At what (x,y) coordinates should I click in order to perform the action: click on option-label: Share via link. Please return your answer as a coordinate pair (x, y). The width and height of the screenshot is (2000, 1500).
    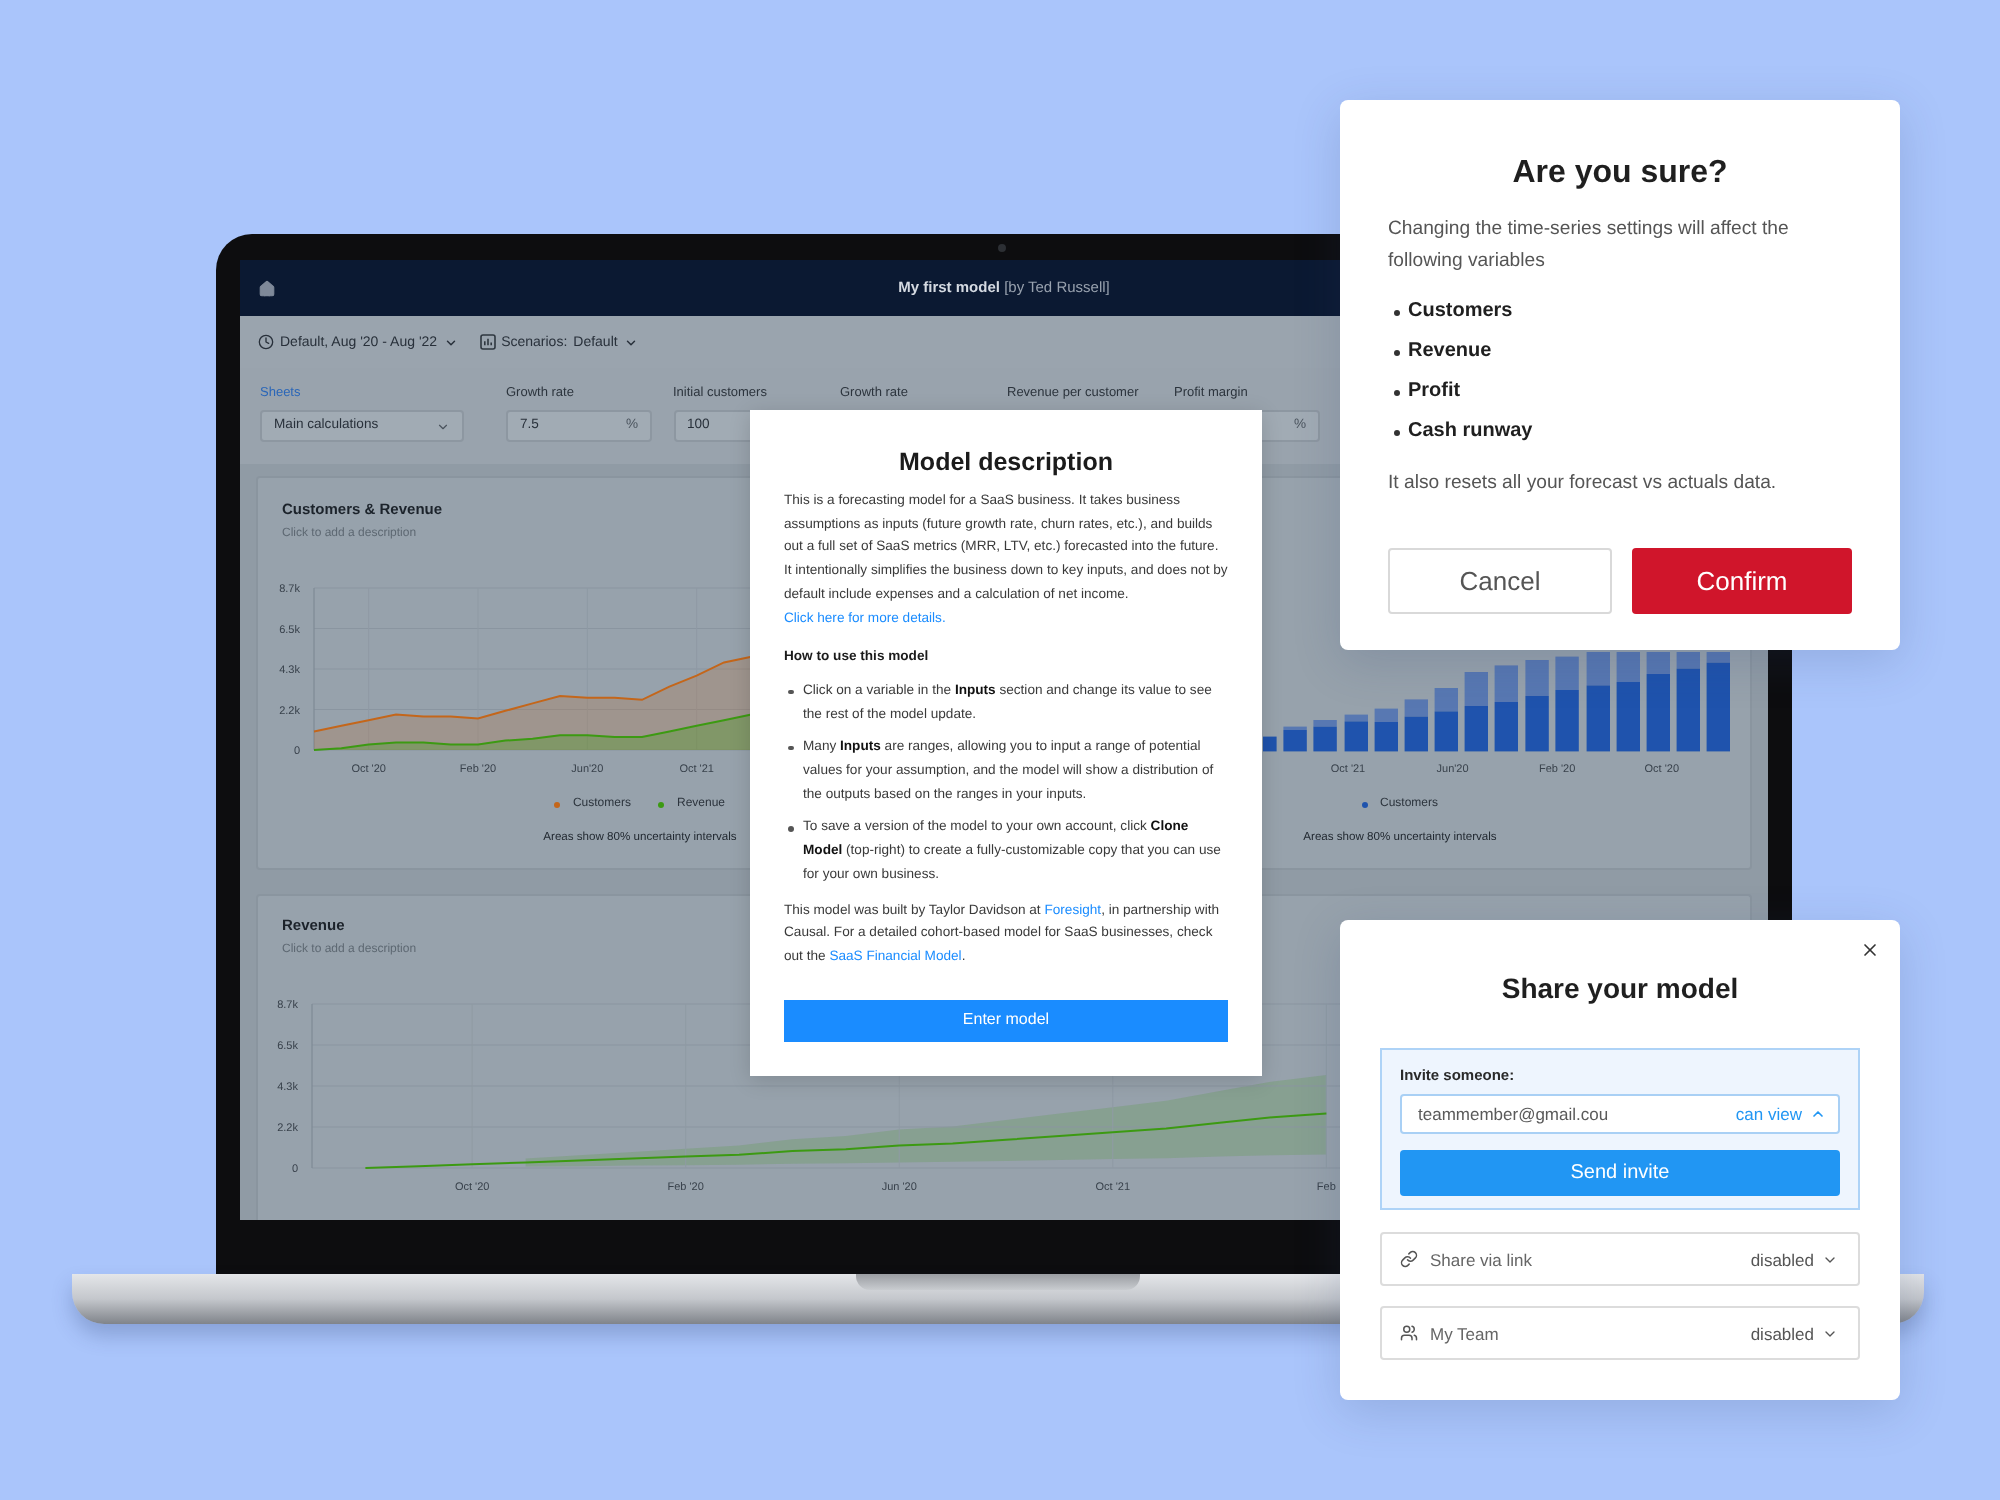
    Looking at the image, I should click on (1481, 1259).